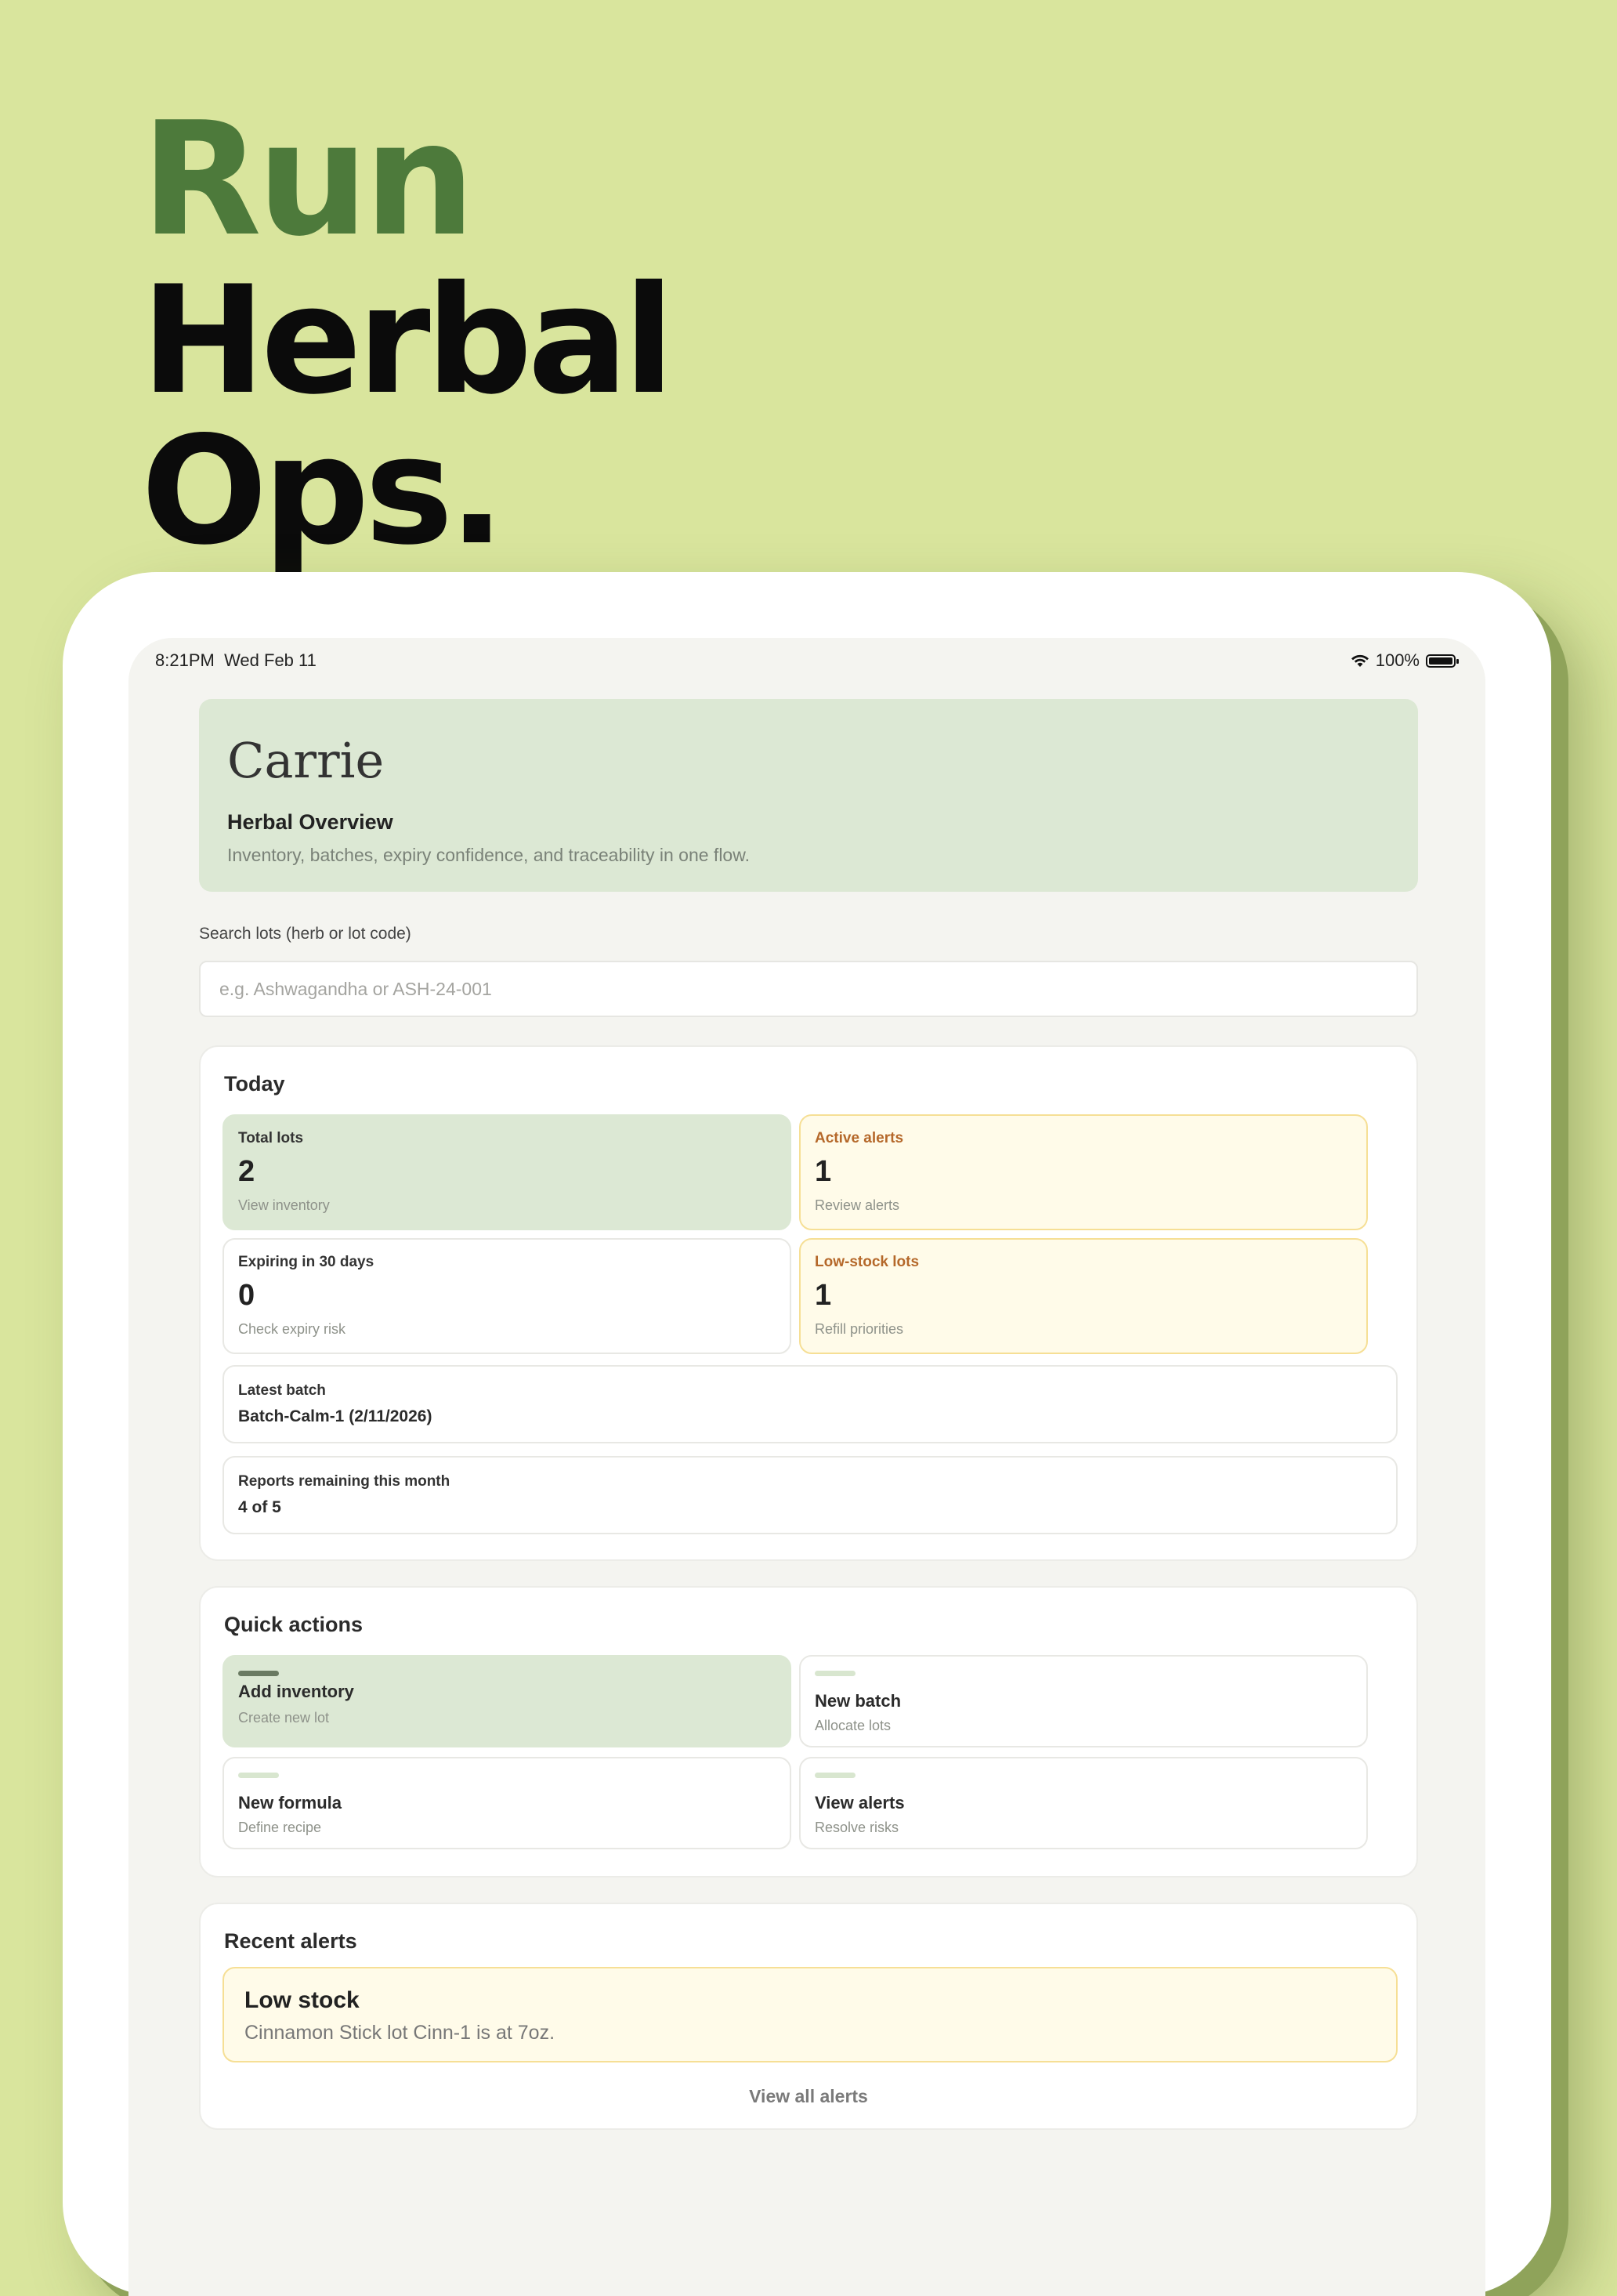  I want to click on action-title: Add inventory, so click(296, 1691).